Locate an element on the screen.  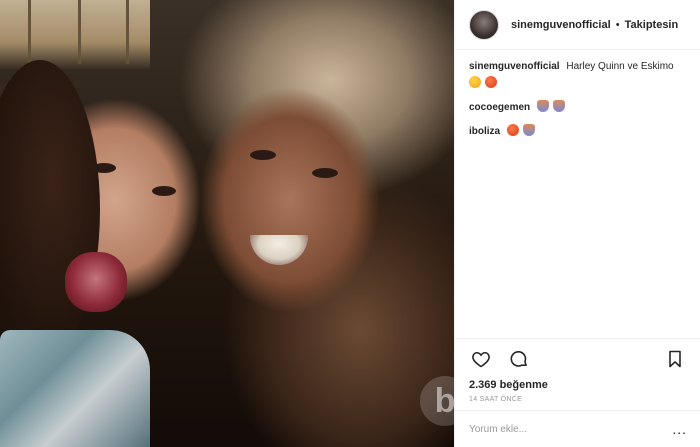
comment-item: iboliza is located at coordinates (577, 131).